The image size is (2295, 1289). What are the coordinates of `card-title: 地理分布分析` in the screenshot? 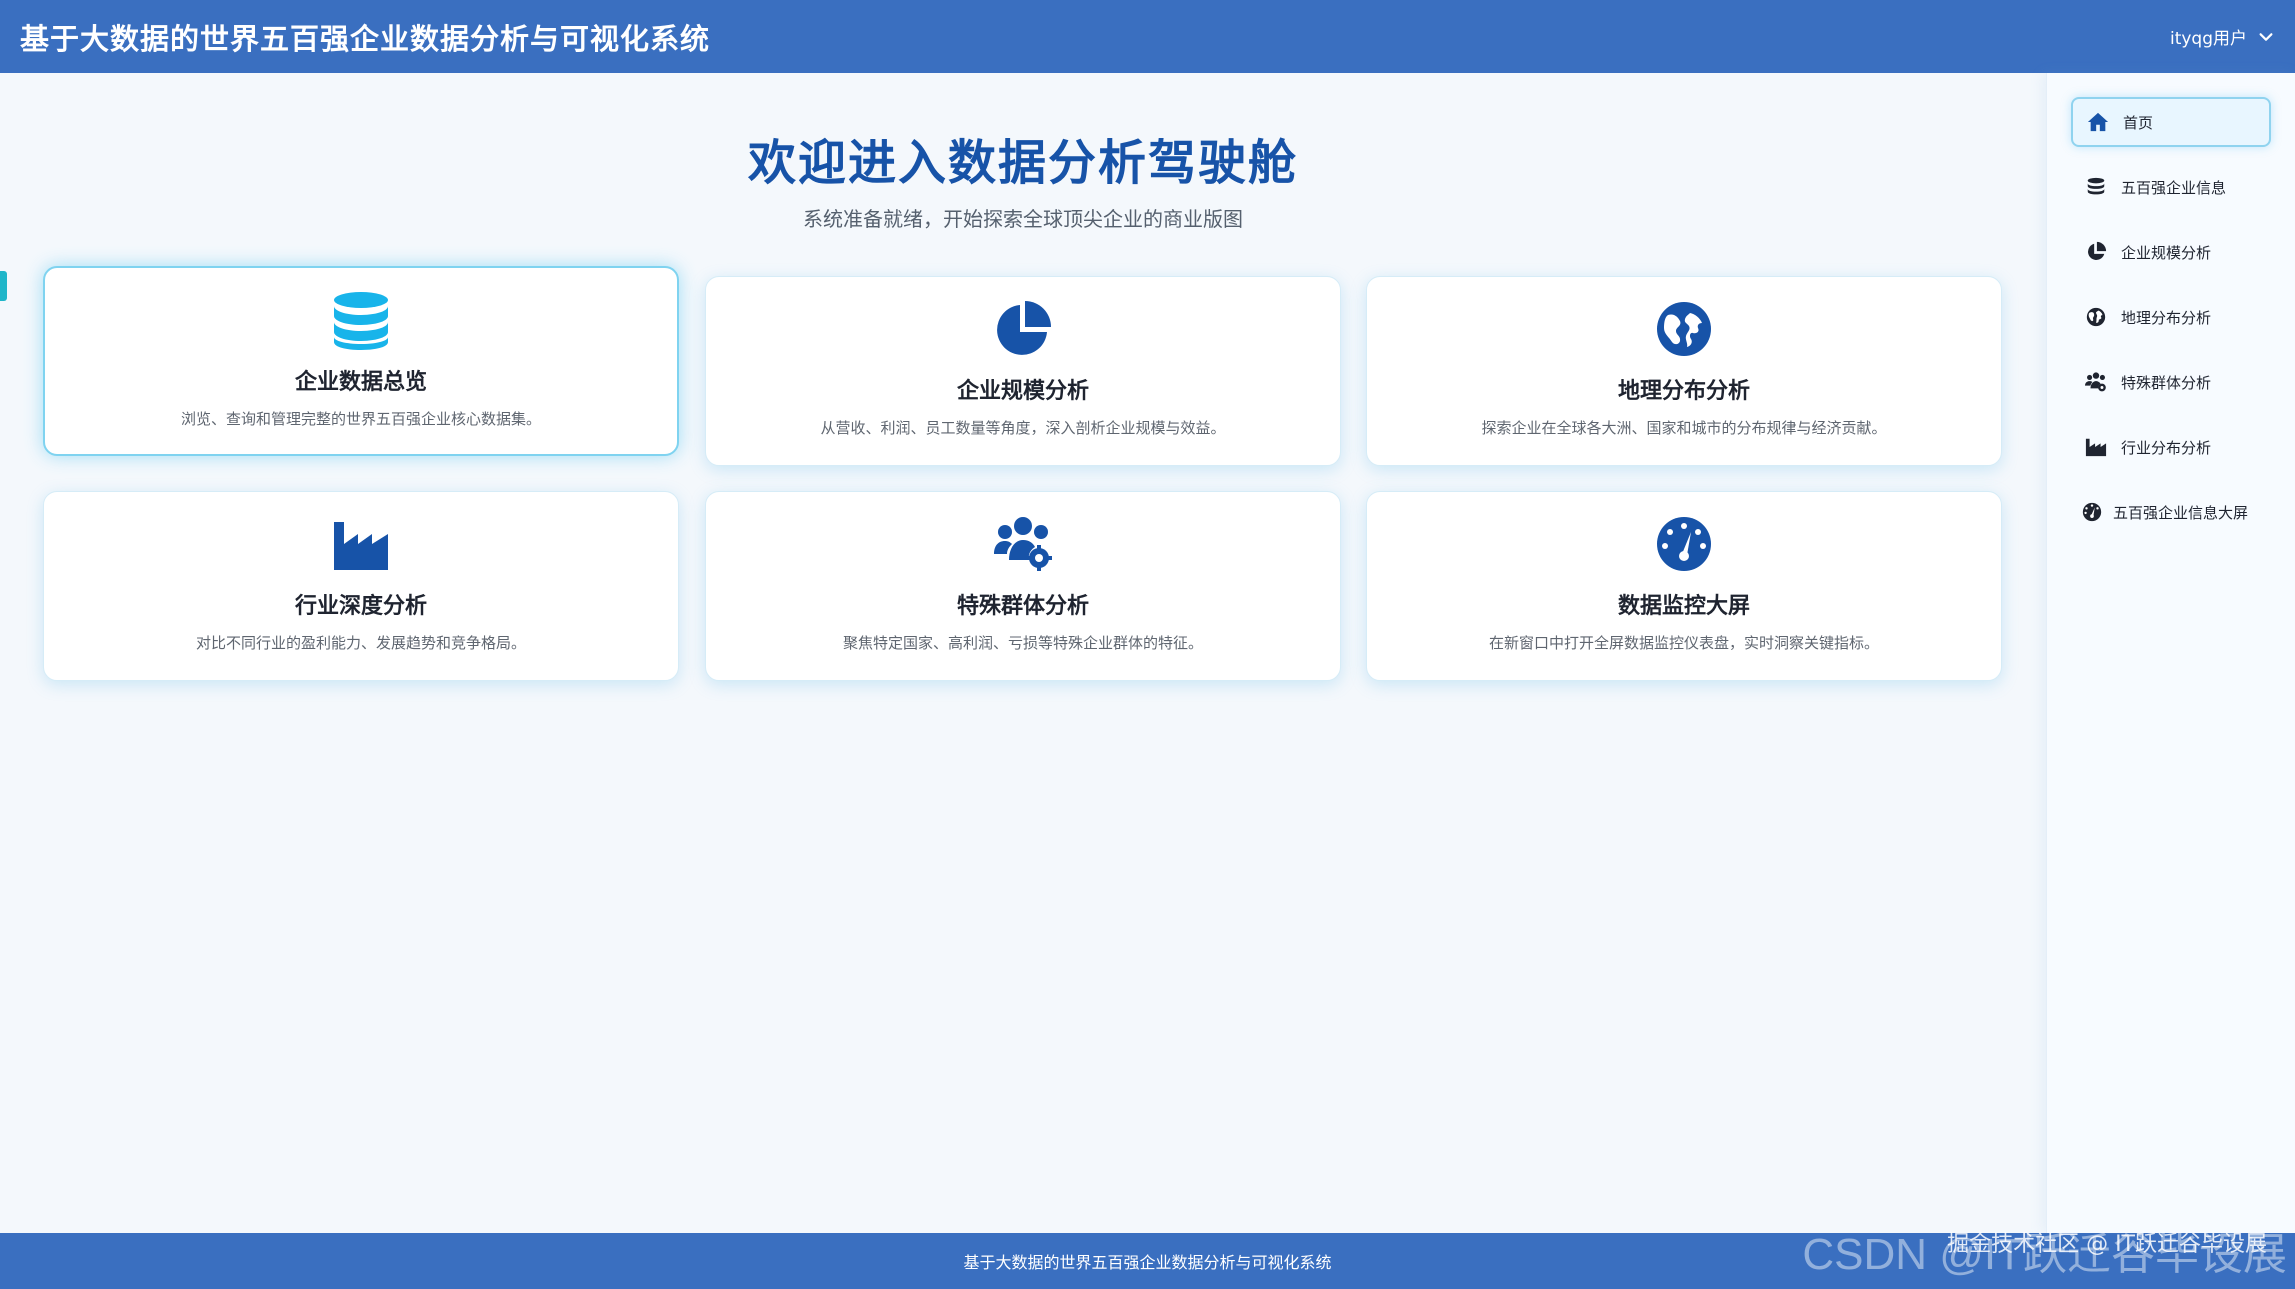 It's located at (1683, 391).